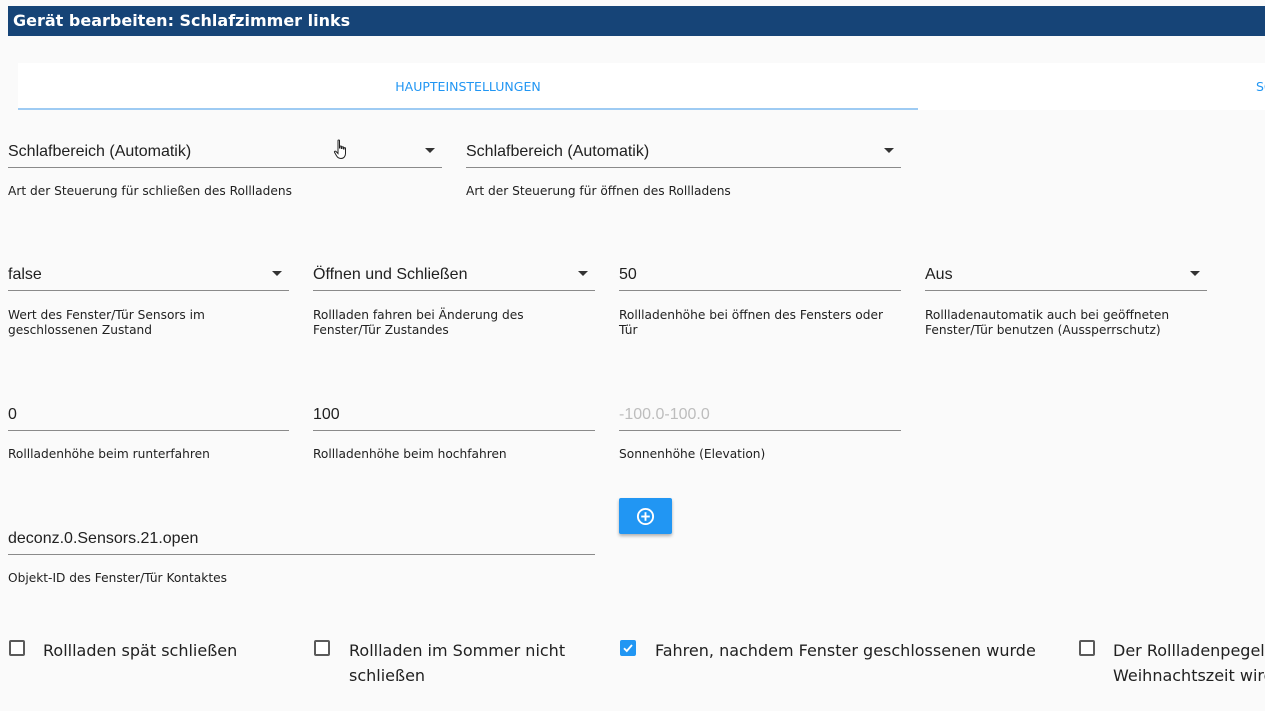  Describe the element at coordinates (301, 539) in the screenshot. I see `contact-id-input: deconz.0.Sensors.21.open` at that location.